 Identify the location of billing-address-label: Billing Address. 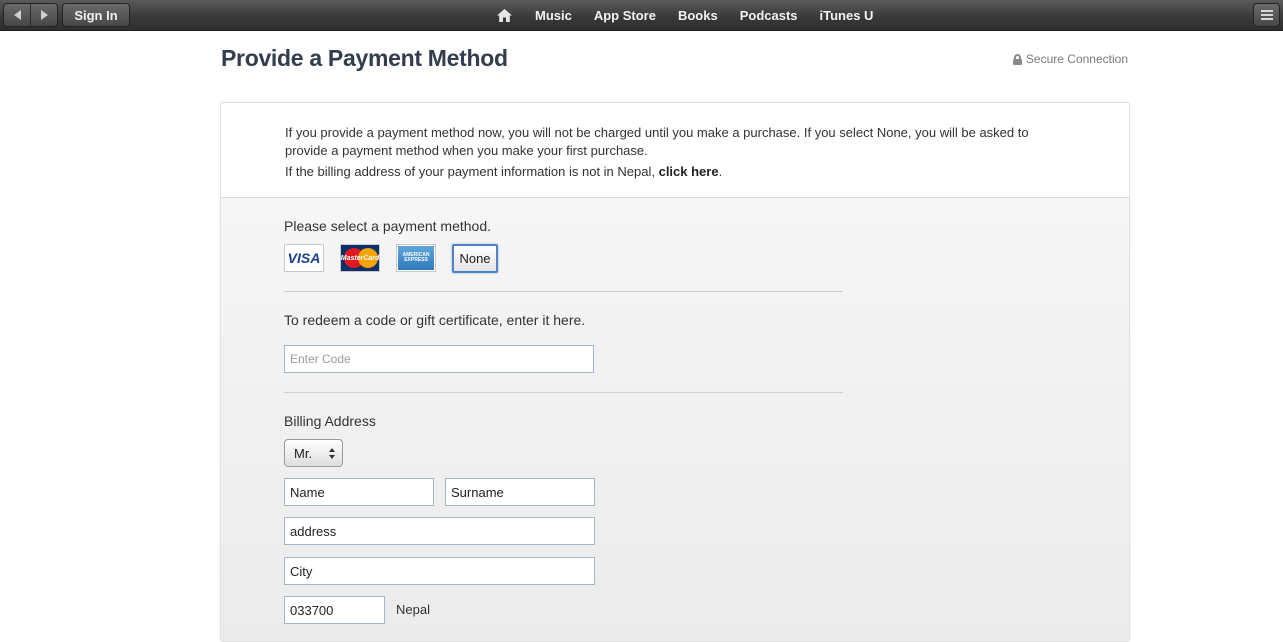
(330, 421).